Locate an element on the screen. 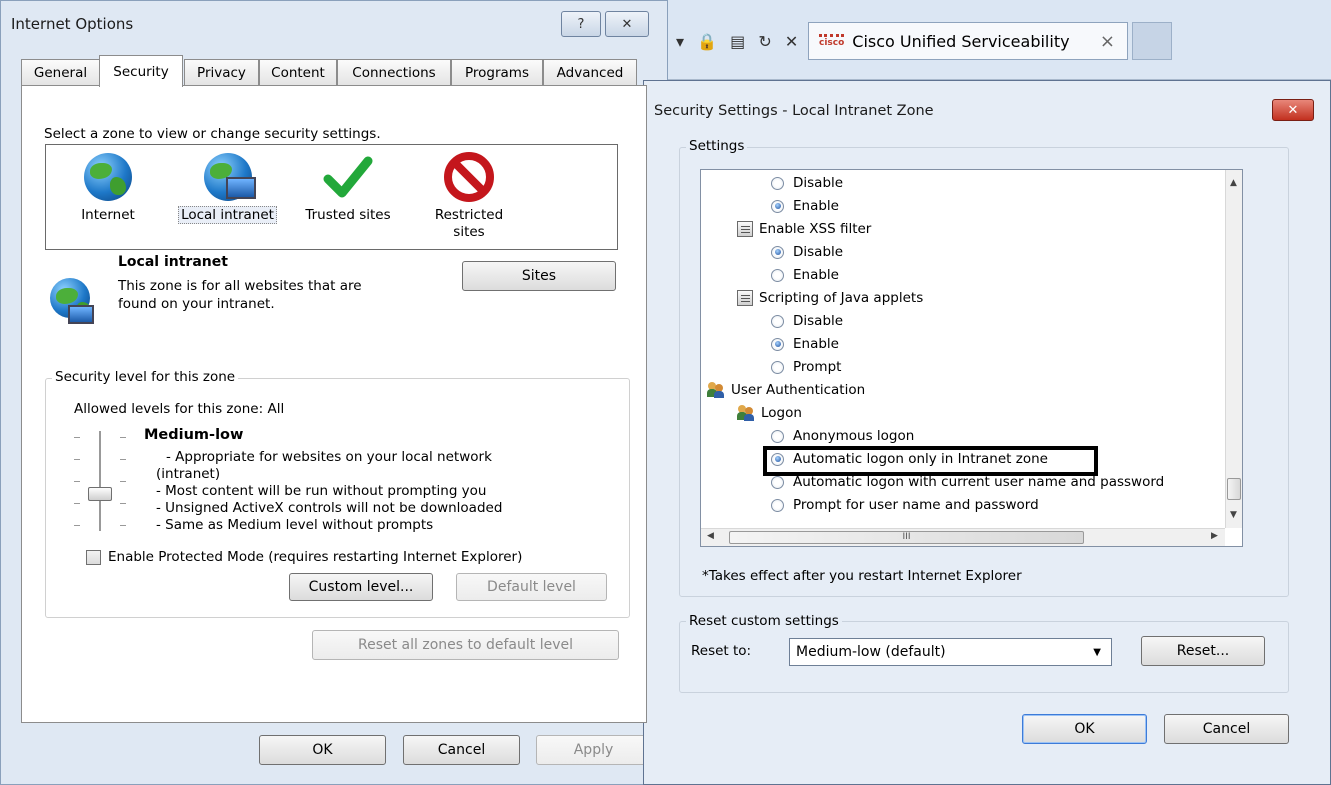 Image resolution: width=1331 pixels, height=785 pixels. settings-legend: Settings is located at coordinates (717, 146).